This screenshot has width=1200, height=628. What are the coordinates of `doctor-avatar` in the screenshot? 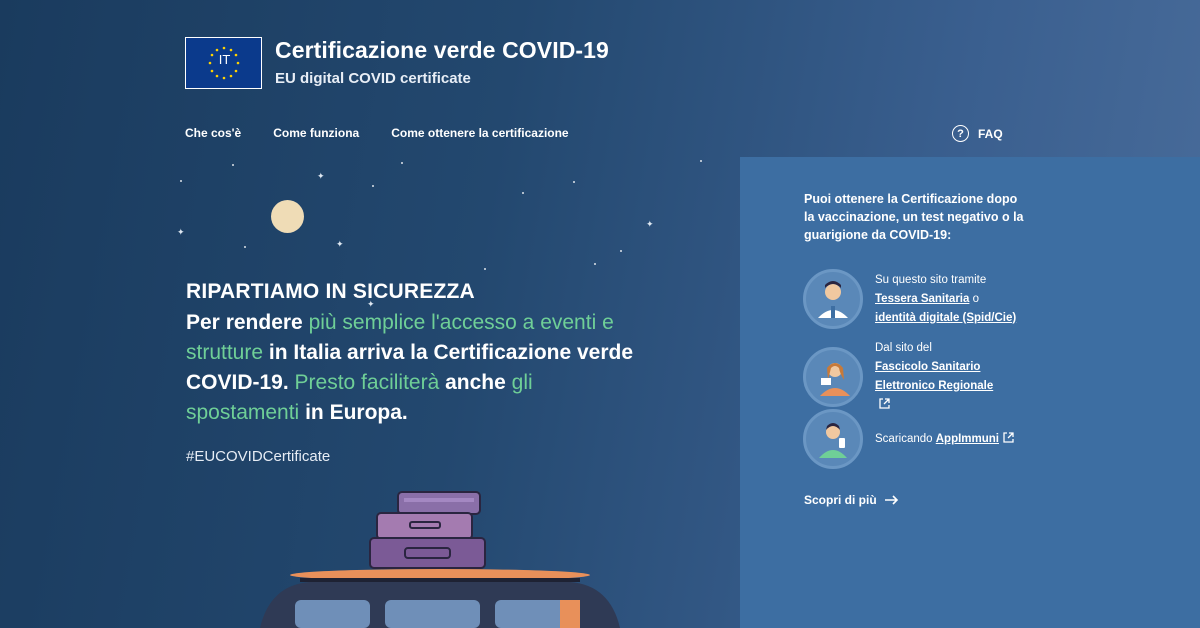 It's located at (833, 299).